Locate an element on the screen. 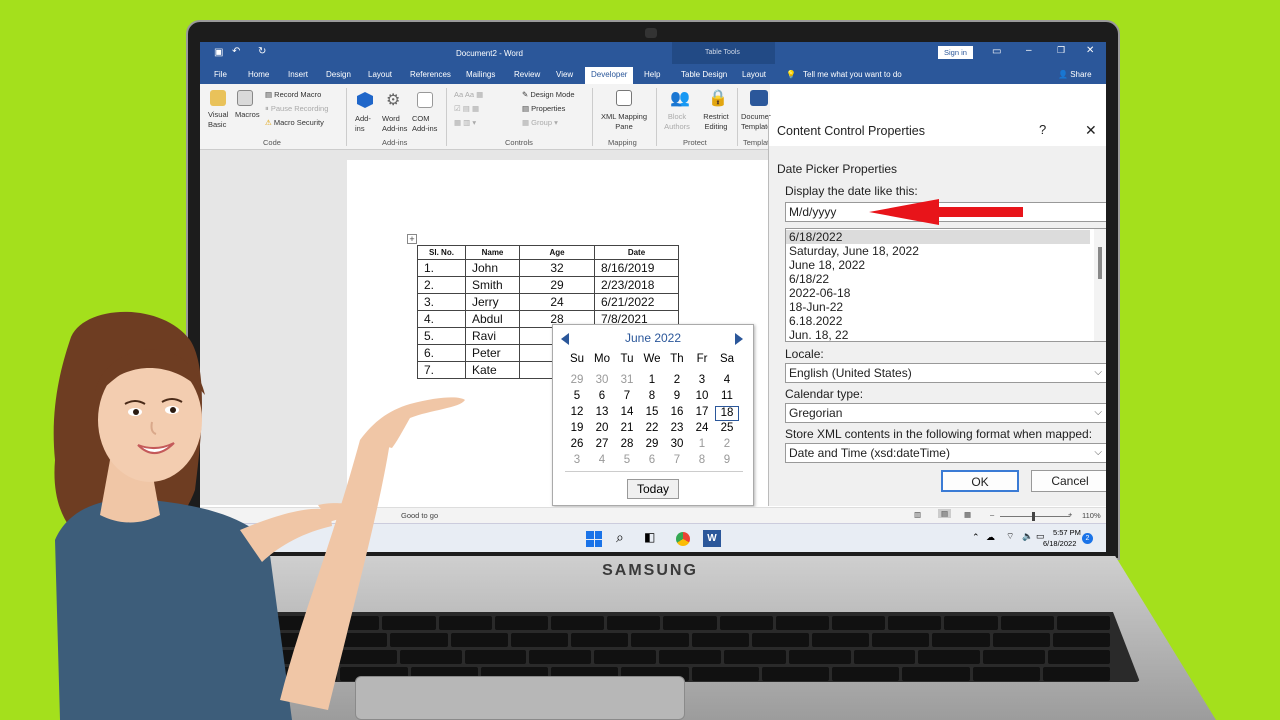  list-item: 2022-06-18 is located at coordinates (819, 293).